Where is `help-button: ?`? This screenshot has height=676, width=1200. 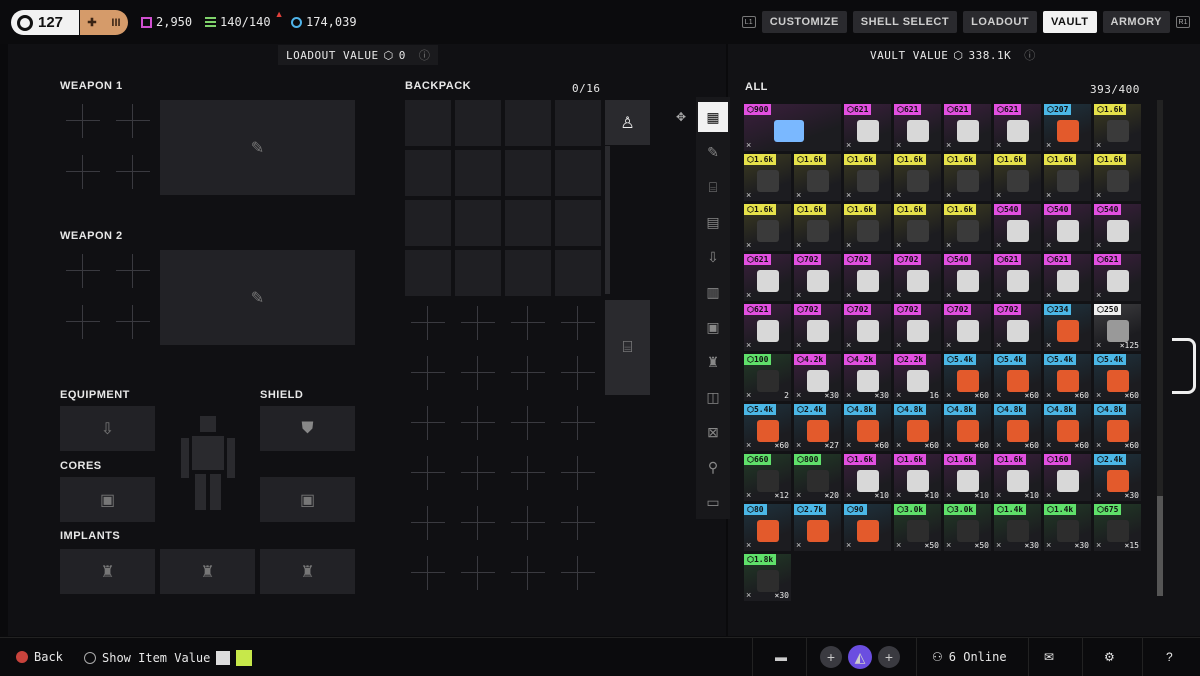 help-button: ? is located at coordinates (1169, 657).